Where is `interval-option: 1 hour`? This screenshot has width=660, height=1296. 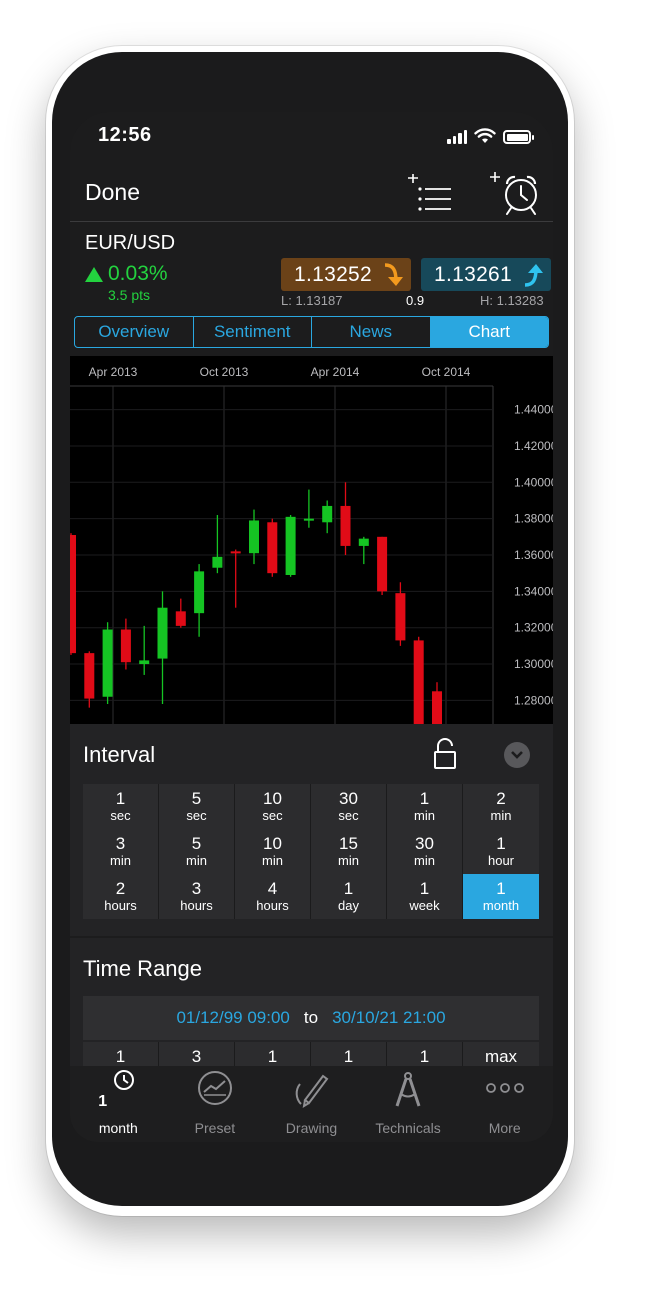
interval-option: 1 hour is located at coordinates (501, 851).